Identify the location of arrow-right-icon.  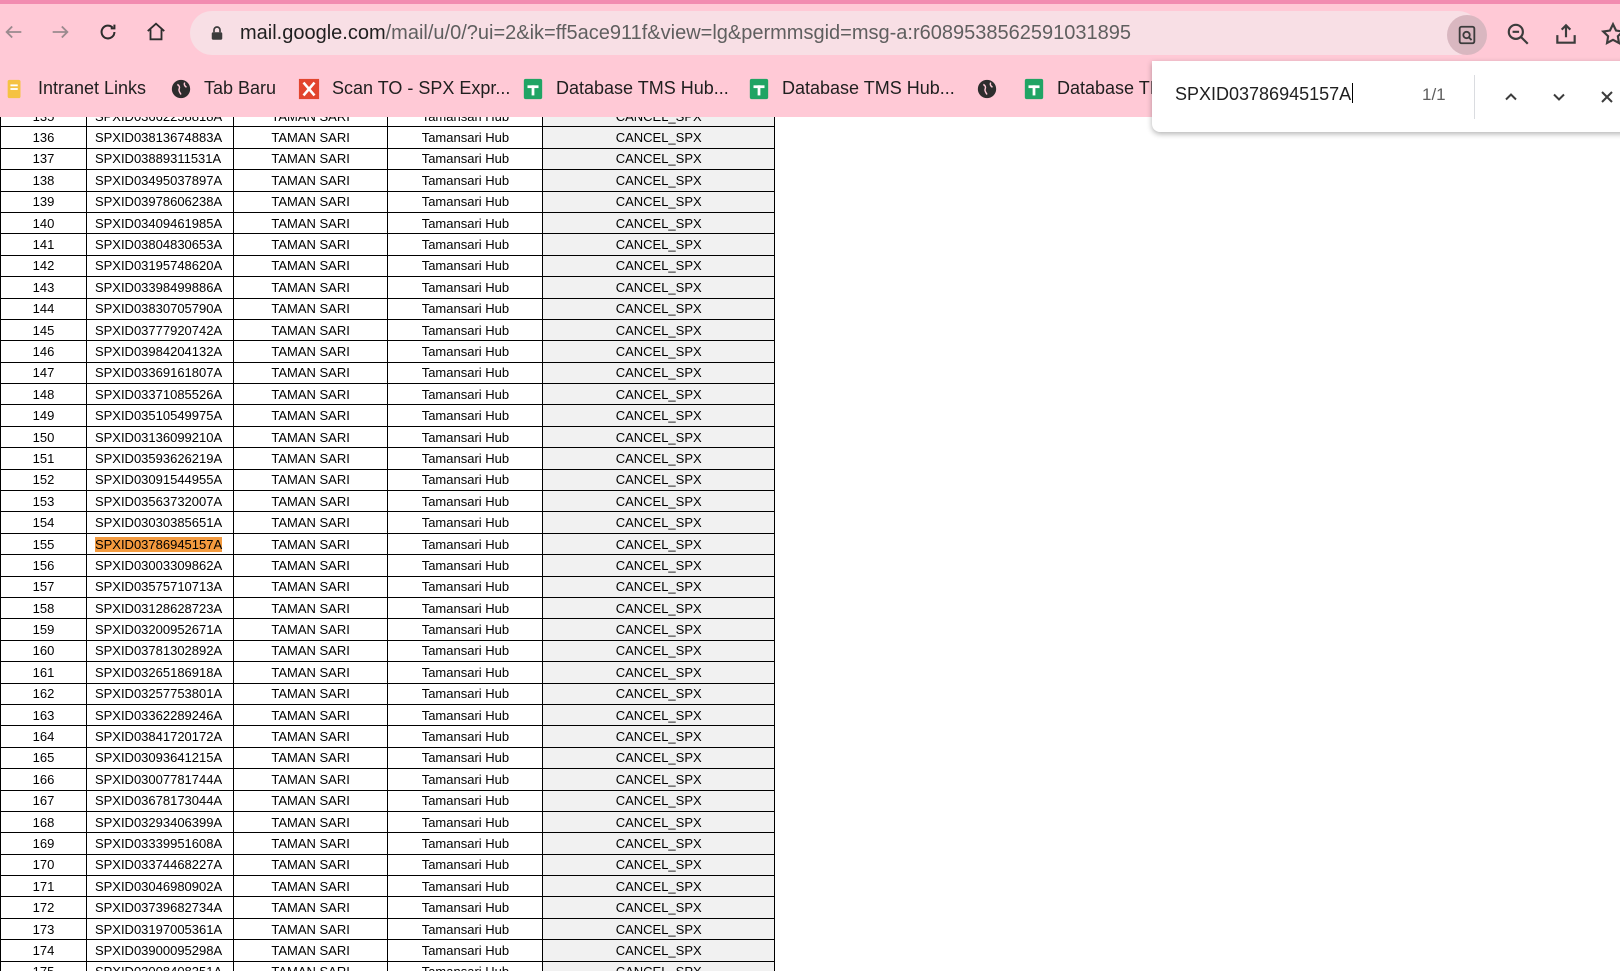
(60, 32).